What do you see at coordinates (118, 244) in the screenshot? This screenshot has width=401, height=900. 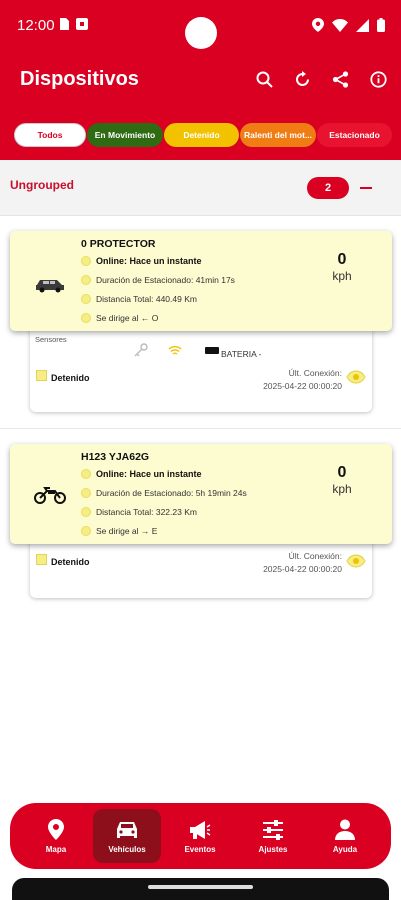 I see `vehicle-name: 0 PROTECTOR` at bounding box center [118, 244].